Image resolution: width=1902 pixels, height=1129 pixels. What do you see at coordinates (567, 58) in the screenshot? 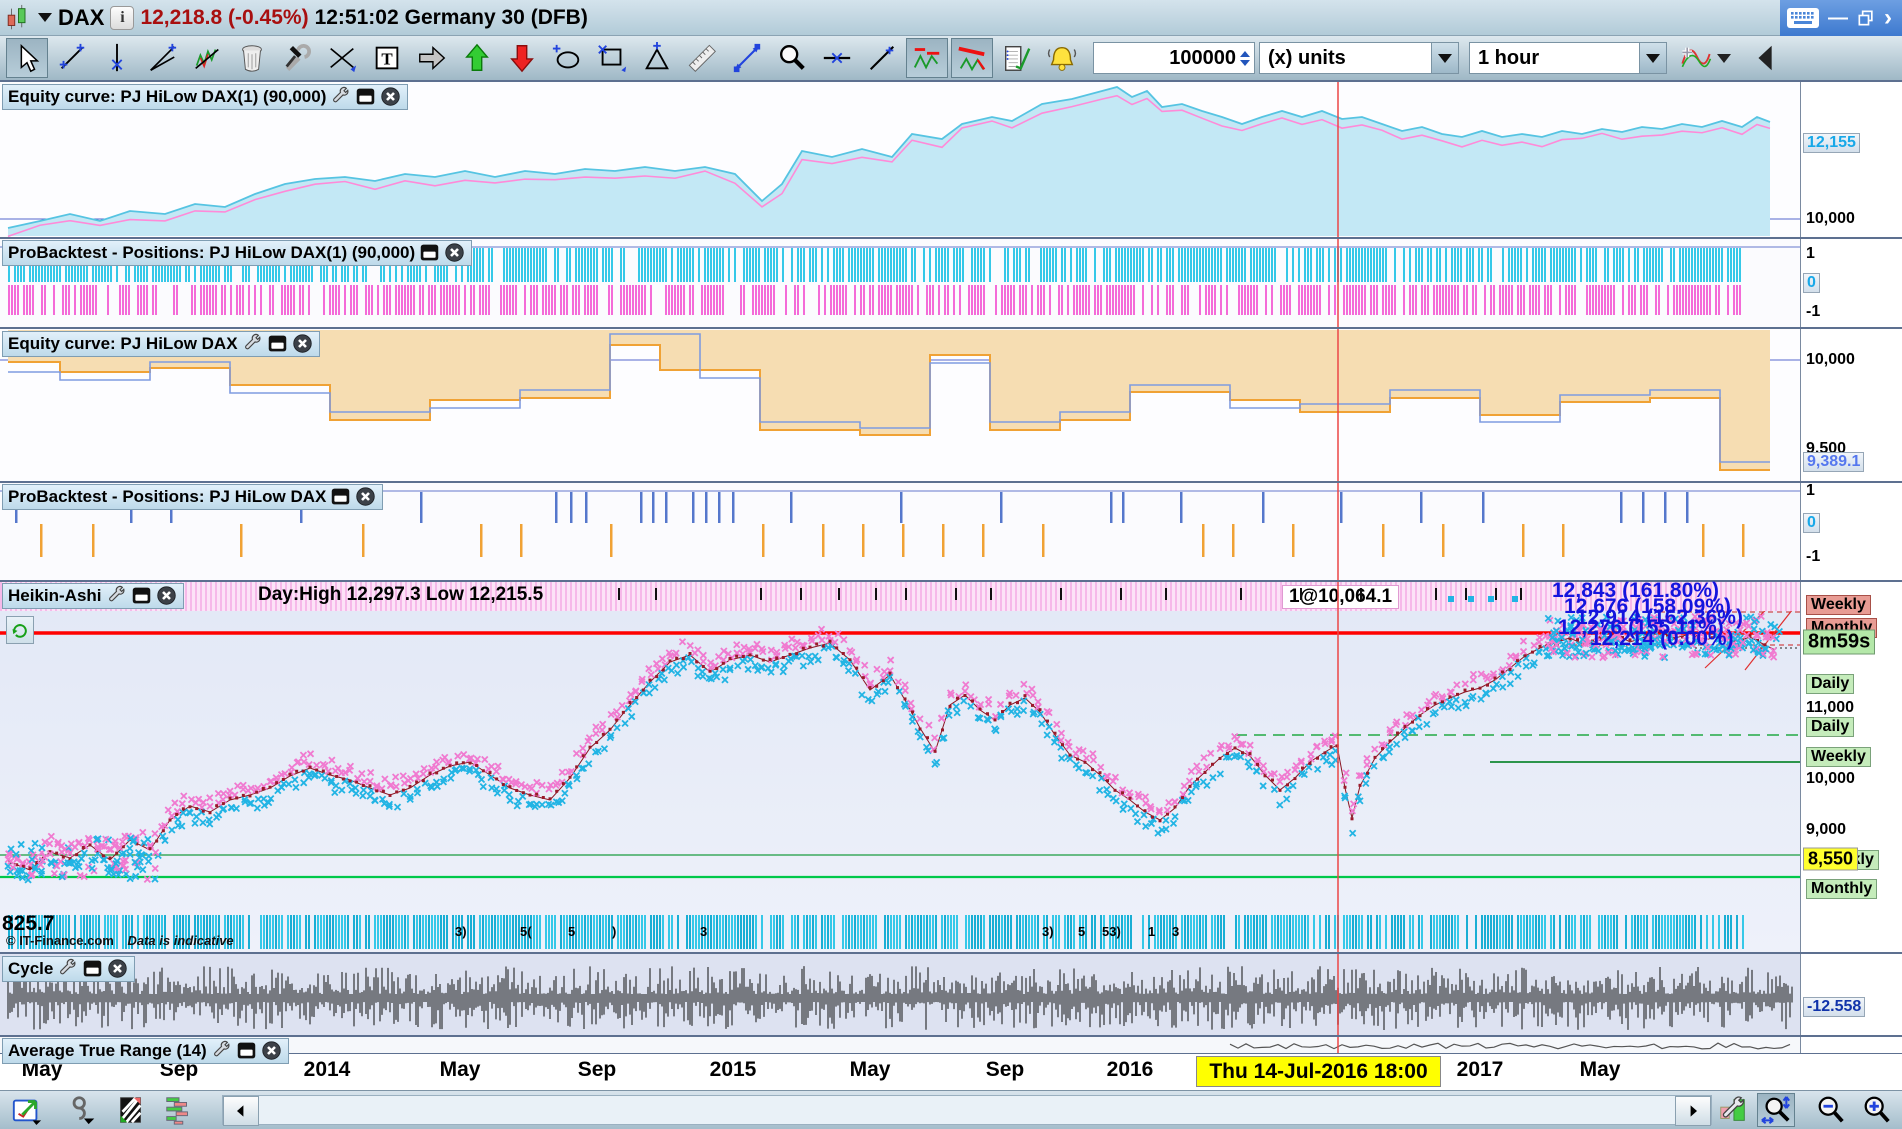
I see `ellipse-button` at bounding box center [567, 58].